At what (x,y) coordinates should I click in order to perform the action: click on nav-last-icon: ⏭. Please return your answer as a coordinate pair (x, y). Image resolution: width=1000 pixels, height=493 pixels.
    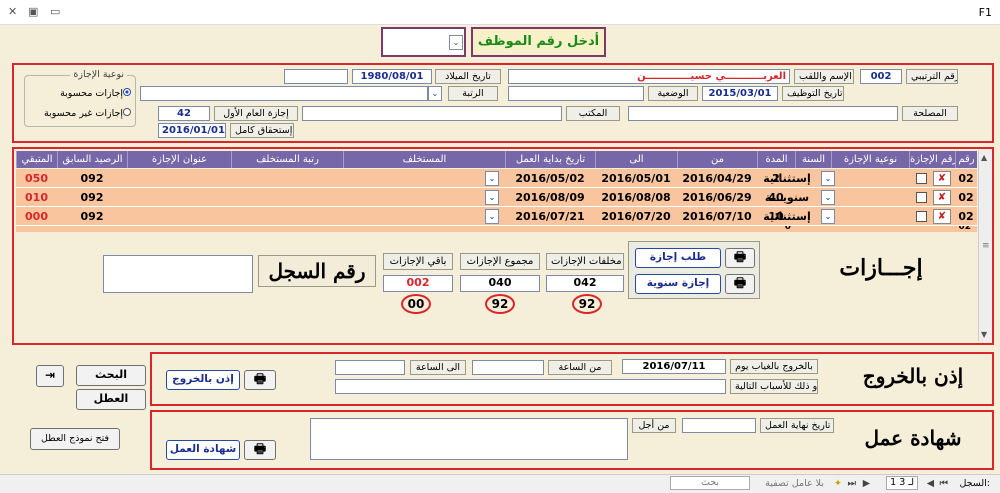
    Looking at the image, I should click on (851, 483).